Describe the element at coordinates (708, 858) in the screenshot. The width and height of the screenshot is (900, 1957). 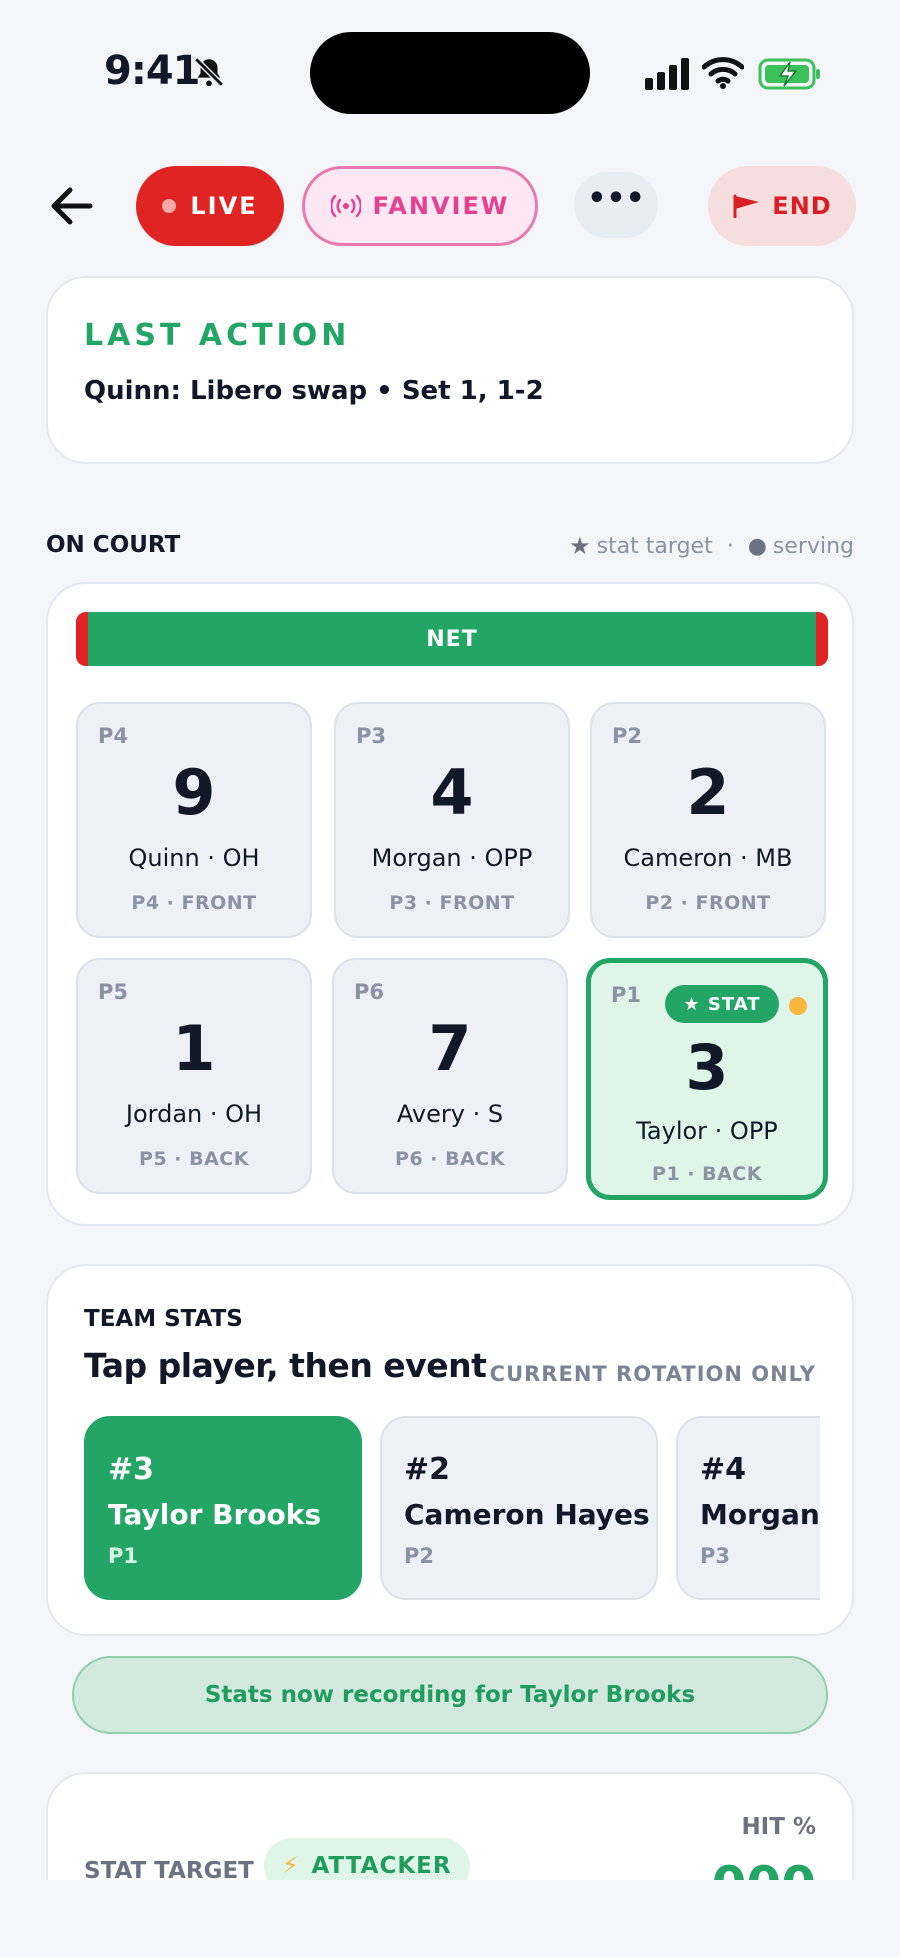
I see `tile-player-name: Cameron · MB` at that location.